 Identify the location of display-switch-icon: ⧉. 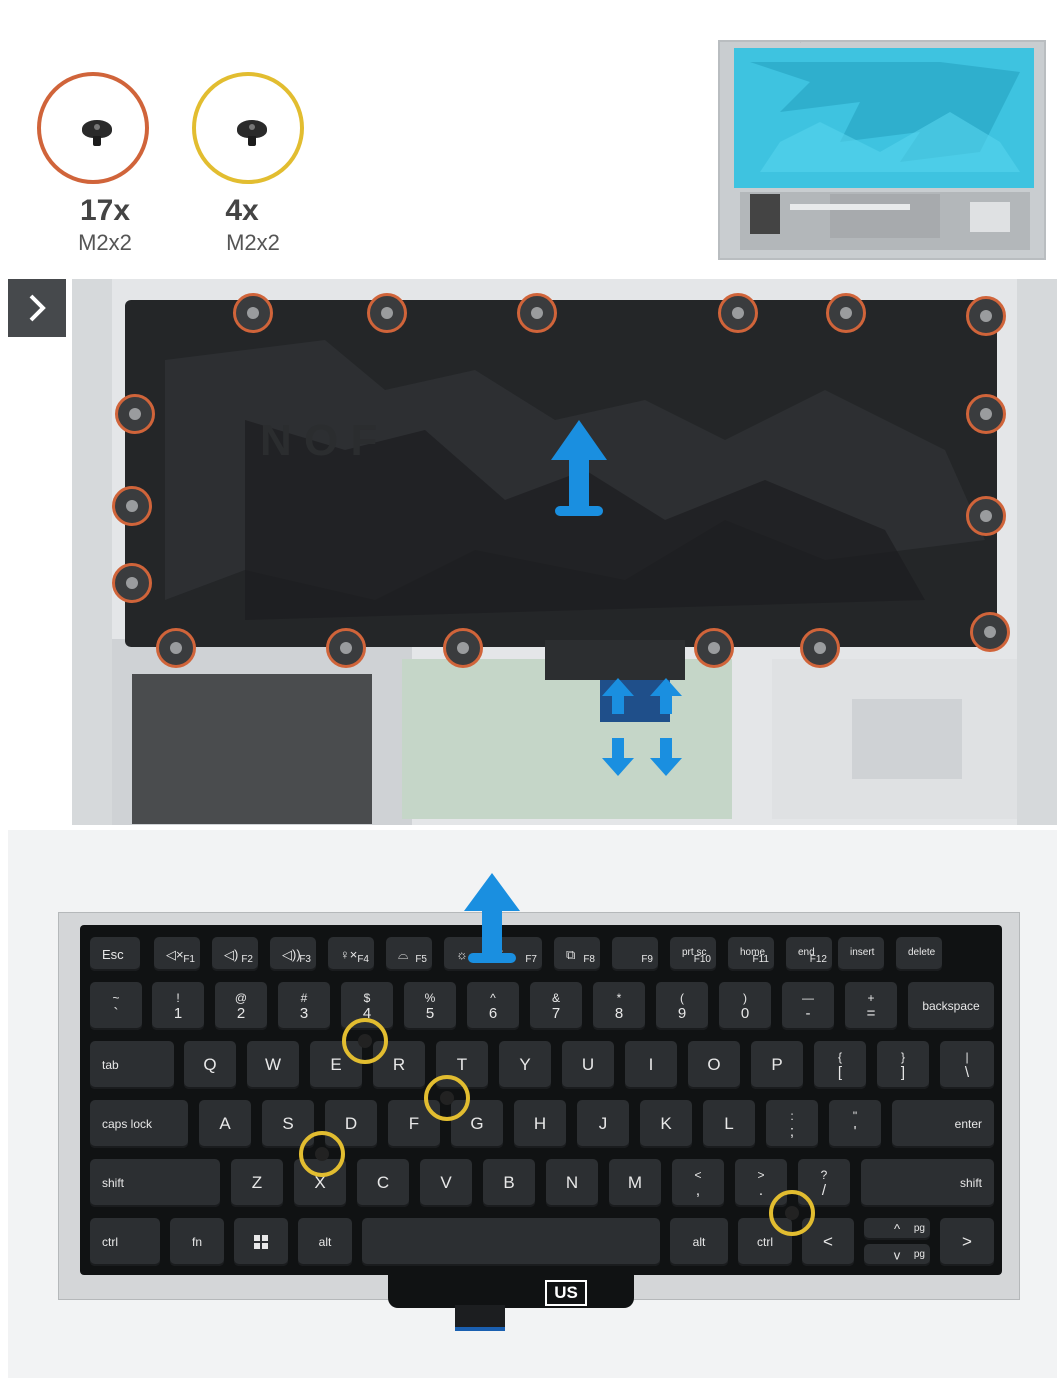
(571, 954).